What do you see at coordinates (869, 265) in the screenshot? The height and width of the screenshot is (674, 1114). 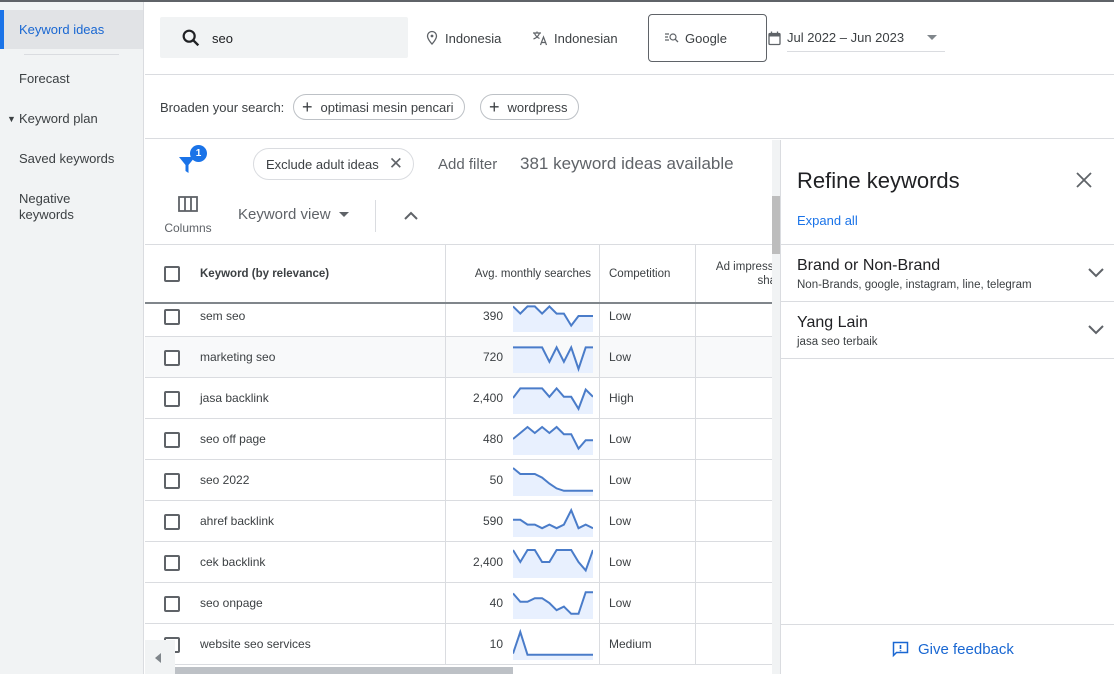 I see `section-title: Brand or Non-Brand` at bounding box center [869, 265].